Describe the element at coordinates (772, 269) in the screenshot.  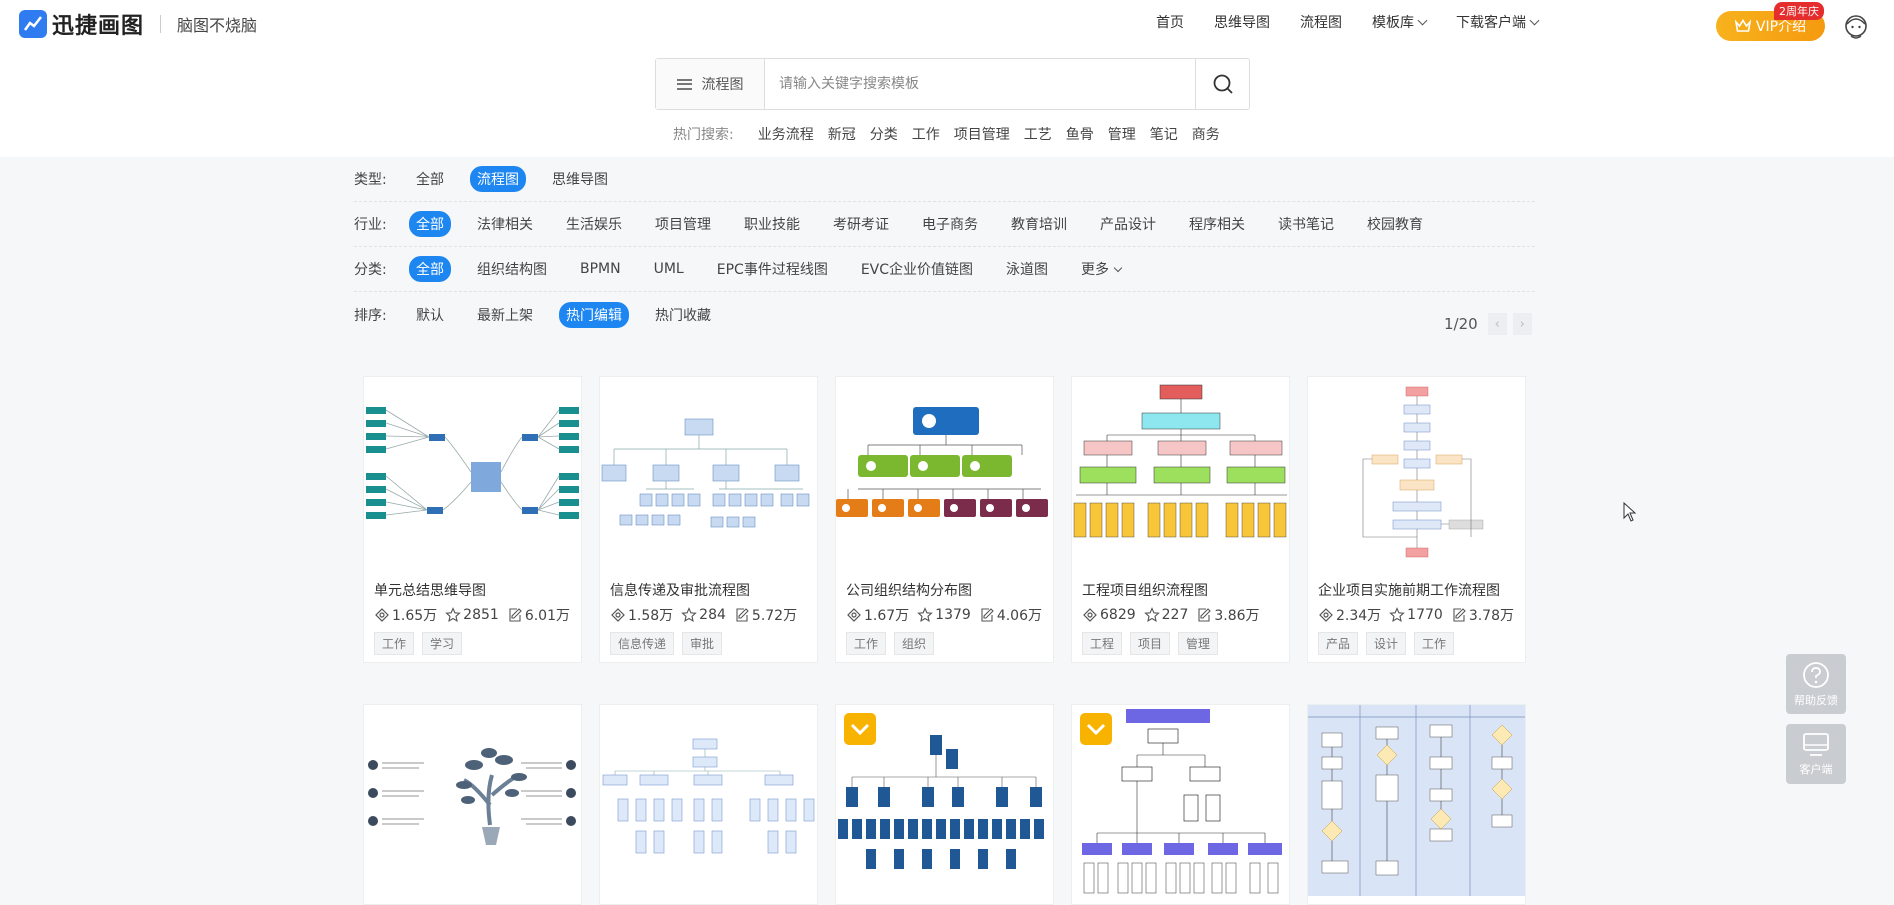
I see `filter-chip: EPC事件过程线图` at that location.